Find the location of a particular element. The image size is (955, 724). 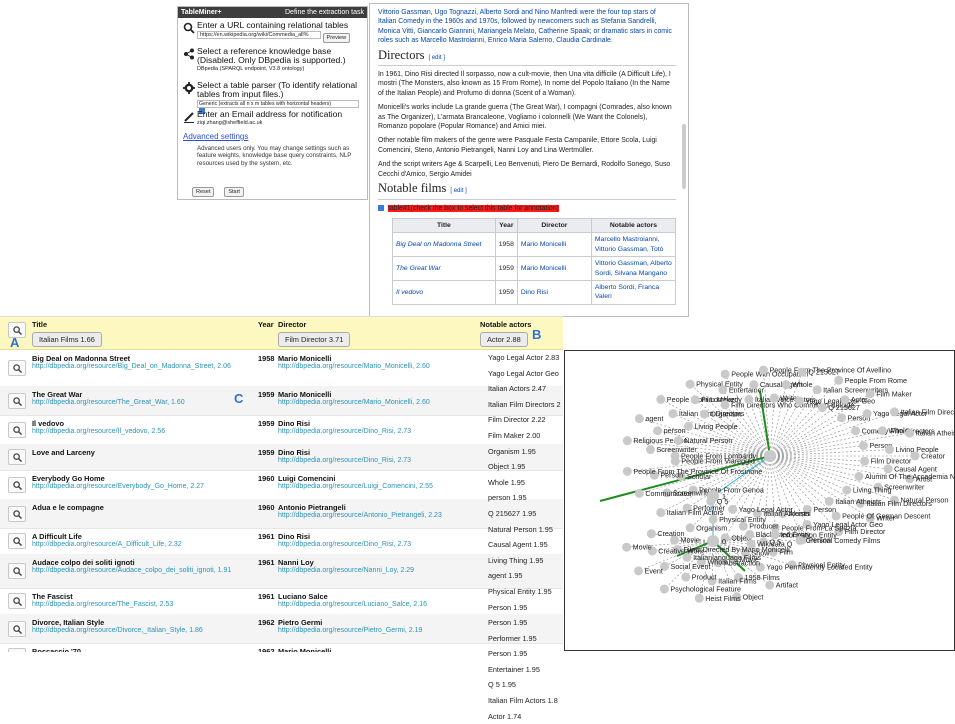

actor-candidate-item: Whole 1.95 is located at coordinates (529, 483).